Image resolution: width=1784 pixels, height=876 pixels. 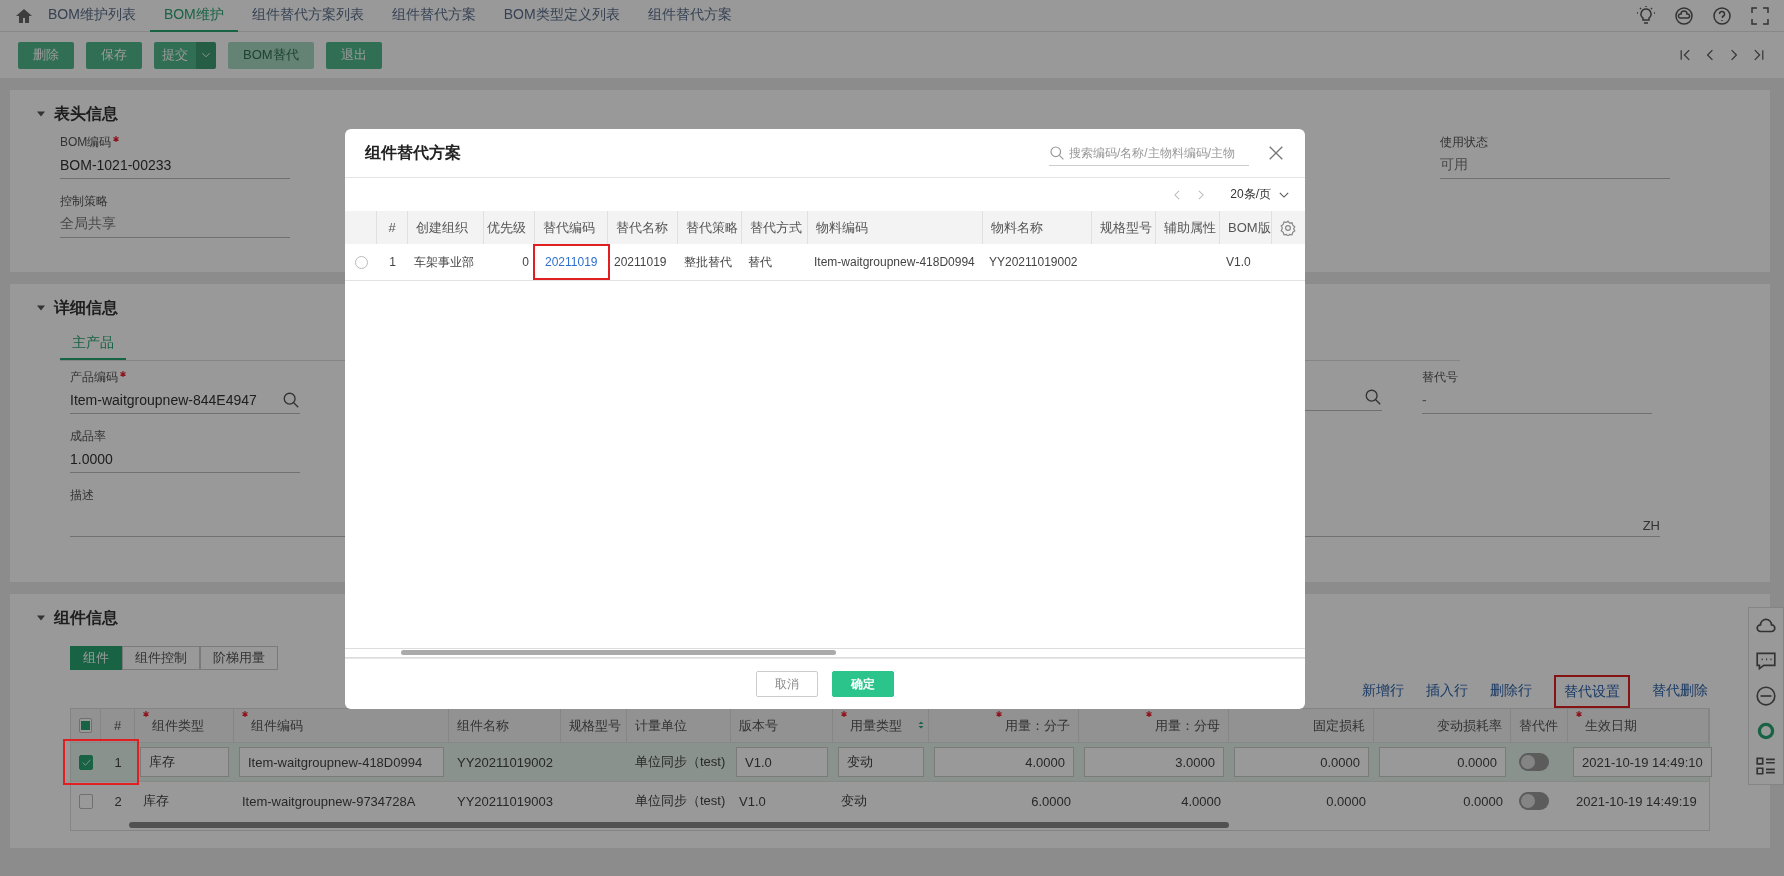 What do you see at coordinates (1287, 227) in the screenshot?
I see `settings-icon` at bounding box center [1287, 227].